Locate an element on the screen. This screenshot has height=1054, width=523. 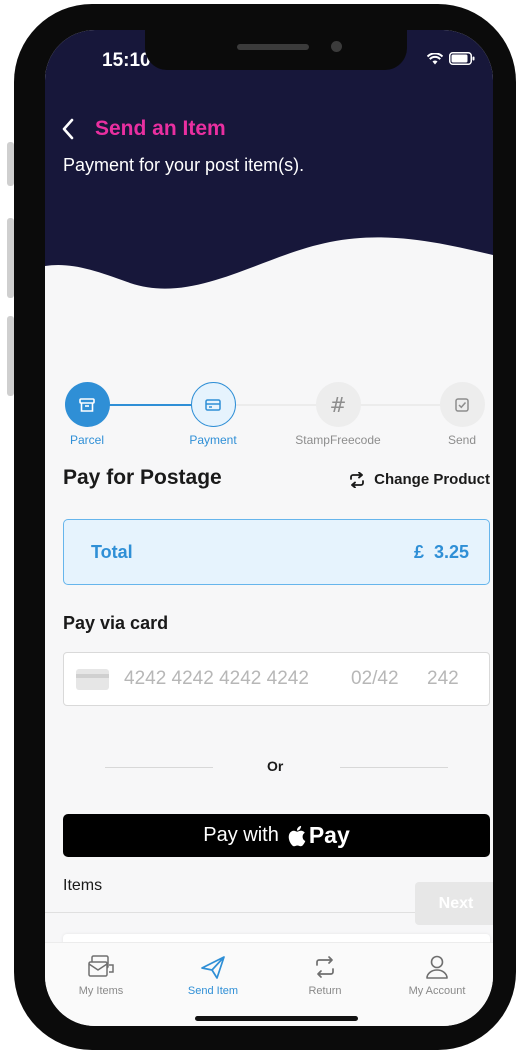
card-brand-icon is located at coordinates (92, 679).